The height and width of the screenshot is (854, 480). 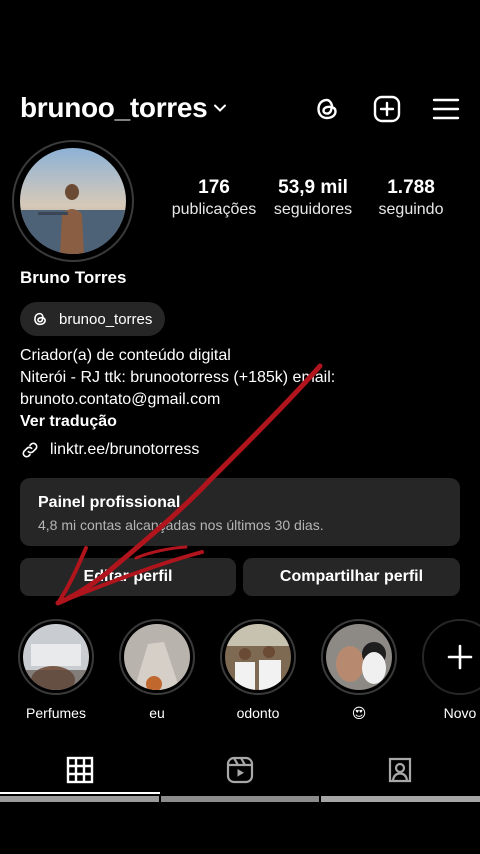 What do you see at coordinates (73, 277) in the screenshot?
I see `profile-name: Bruno Torres` at bounding box center [73, 277].